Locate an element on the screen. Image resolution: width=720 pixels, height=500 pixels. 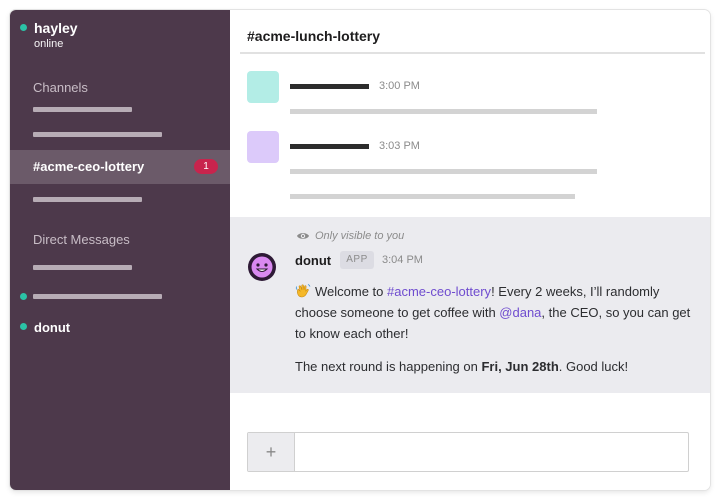
plus-icon: + is located at coordinates (271, 452).